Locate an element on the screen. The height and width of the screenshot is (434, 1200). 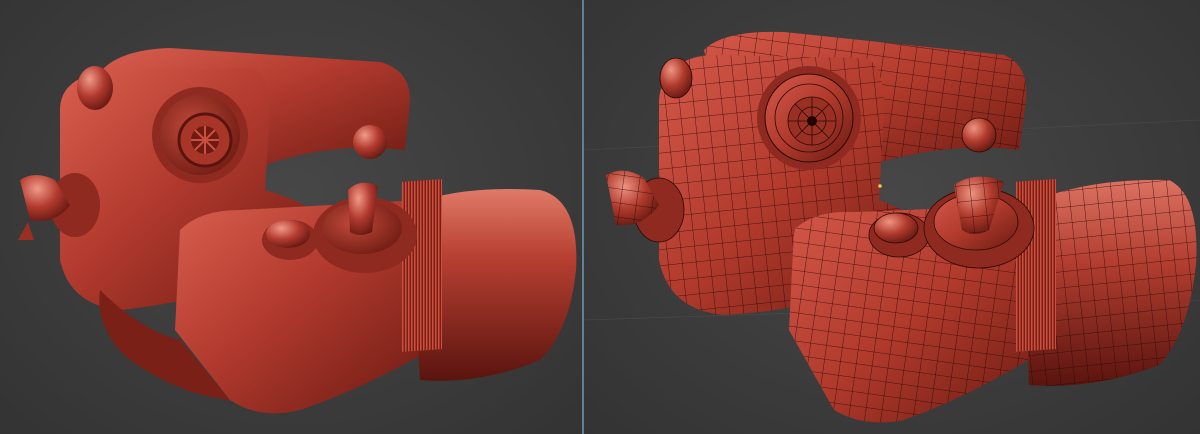
retopo-vent is located at coordinates (809, 118).